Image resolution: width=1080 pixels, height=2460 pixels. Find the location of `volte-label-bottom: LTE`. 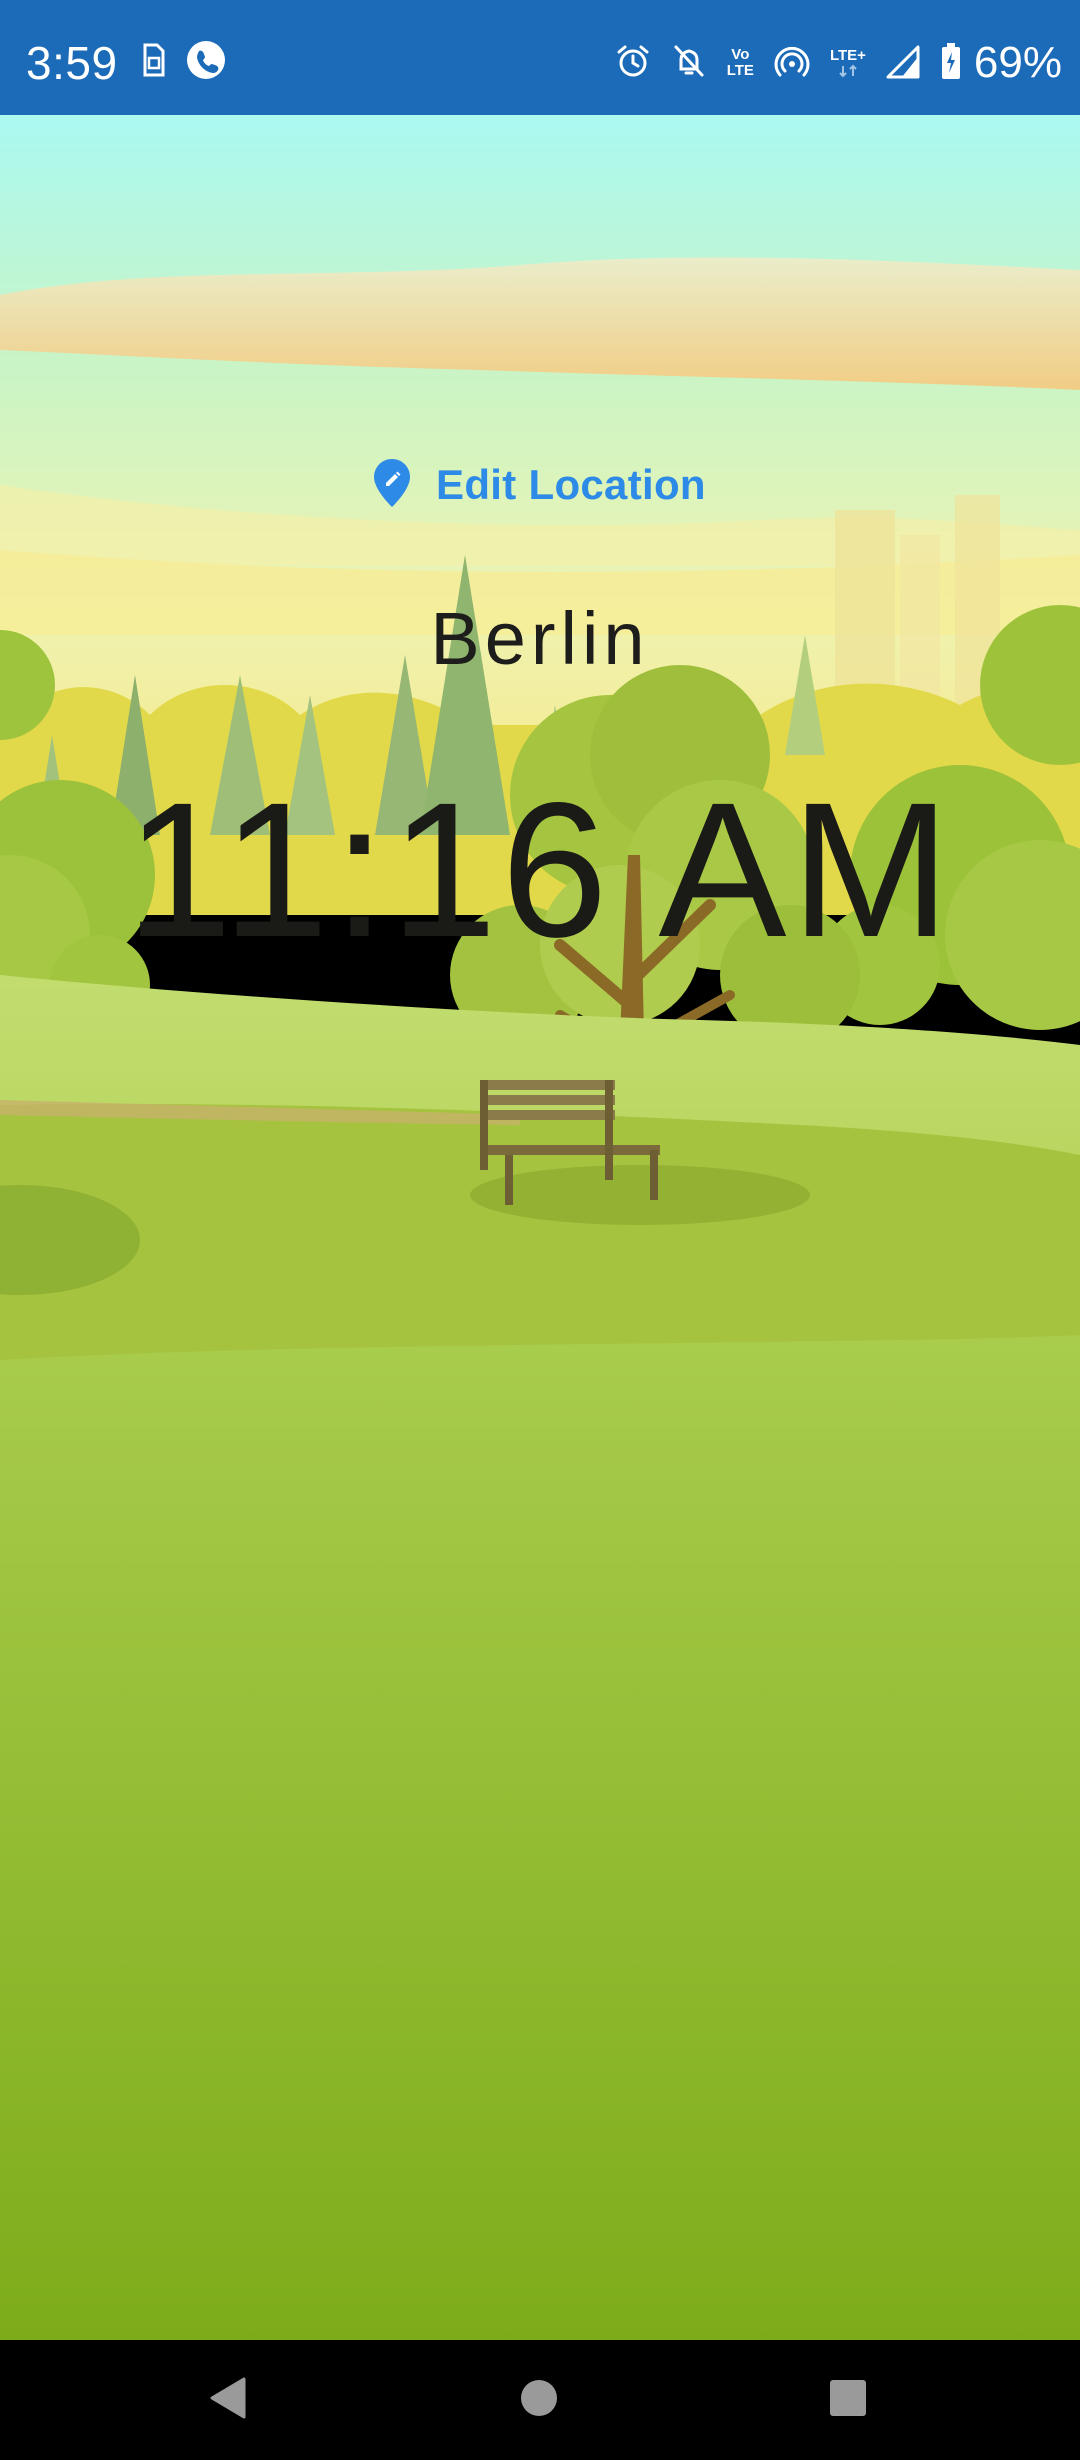

volte-label-bottom: LTE is located at coordinates (740, 70).